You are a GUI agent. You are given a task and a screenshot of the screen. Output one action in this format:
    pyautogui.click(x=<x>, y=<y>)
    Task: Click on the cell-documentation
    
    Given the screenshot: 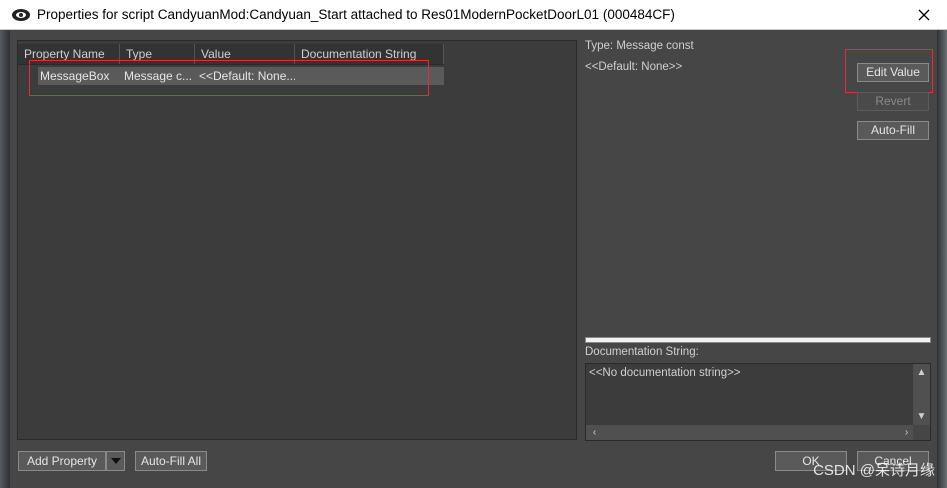 What is the action you would take?
    pyautogui.click(x=369, y=76)
    